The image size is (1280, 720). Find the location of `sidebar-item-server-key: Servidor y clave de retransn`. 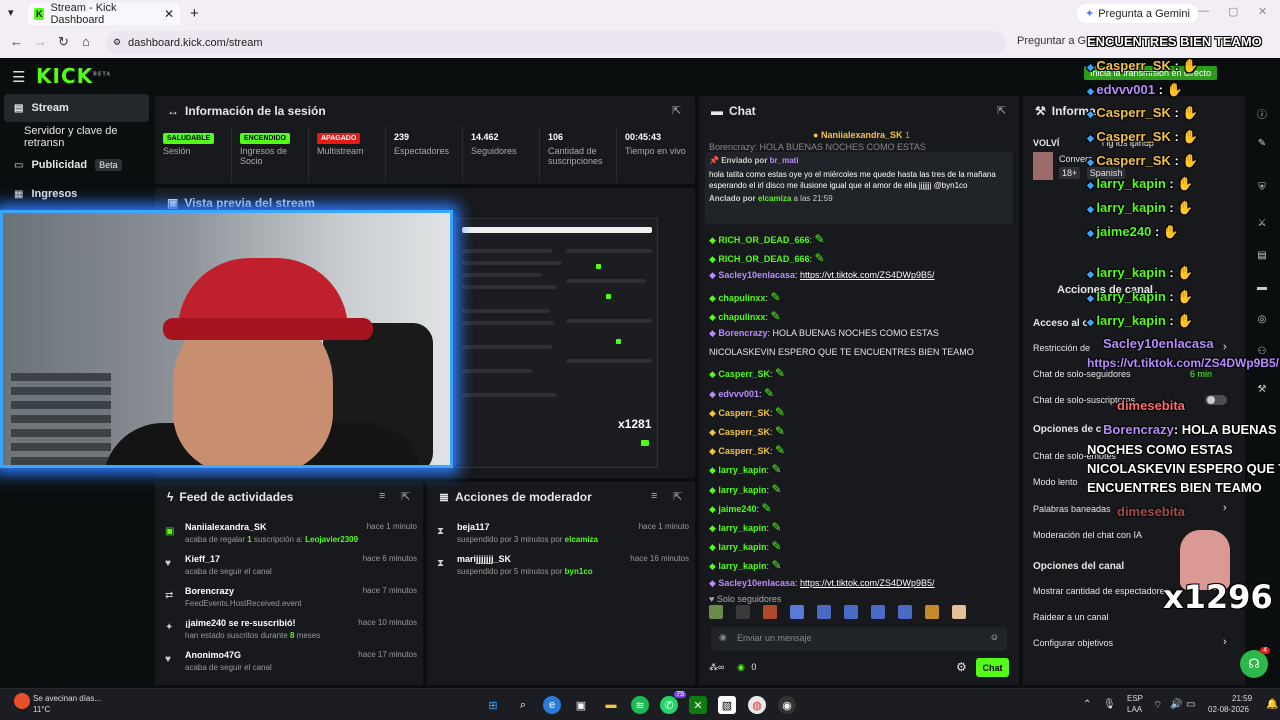

sidebar-item-server-key: Servidor y clave de retransn is located at coordinates (76, 137).